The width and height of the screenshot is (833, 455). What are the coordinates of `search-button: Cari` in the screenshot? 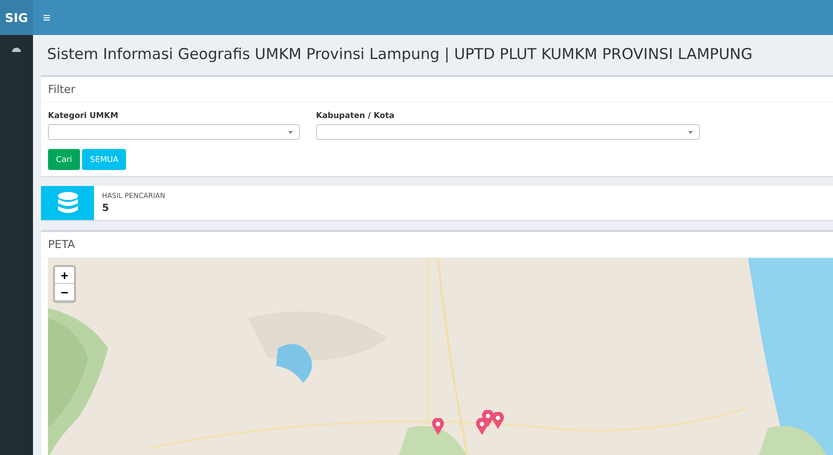 It's located at (64, 159).